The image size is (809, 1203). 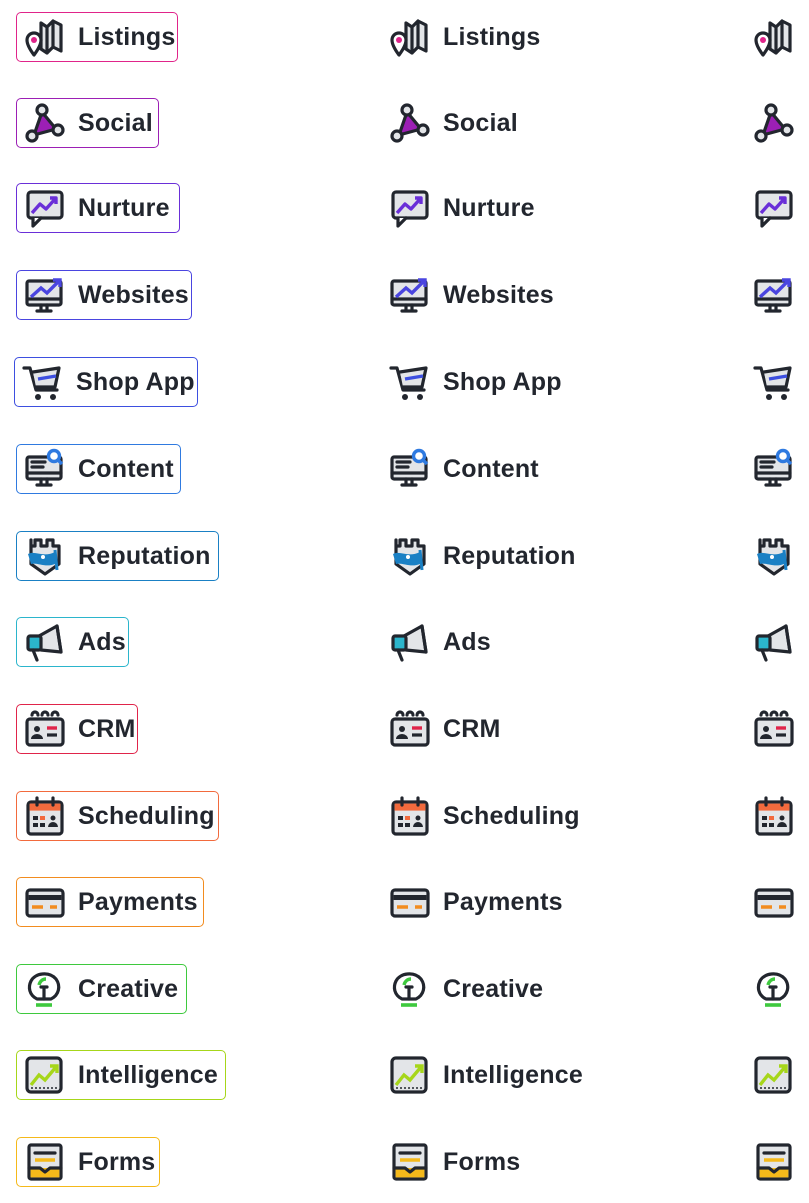 What do you see at coordinates (104, 295) in the screenshot?
I see `product-websites-badge: Websites` at bounding box center [104, 295].